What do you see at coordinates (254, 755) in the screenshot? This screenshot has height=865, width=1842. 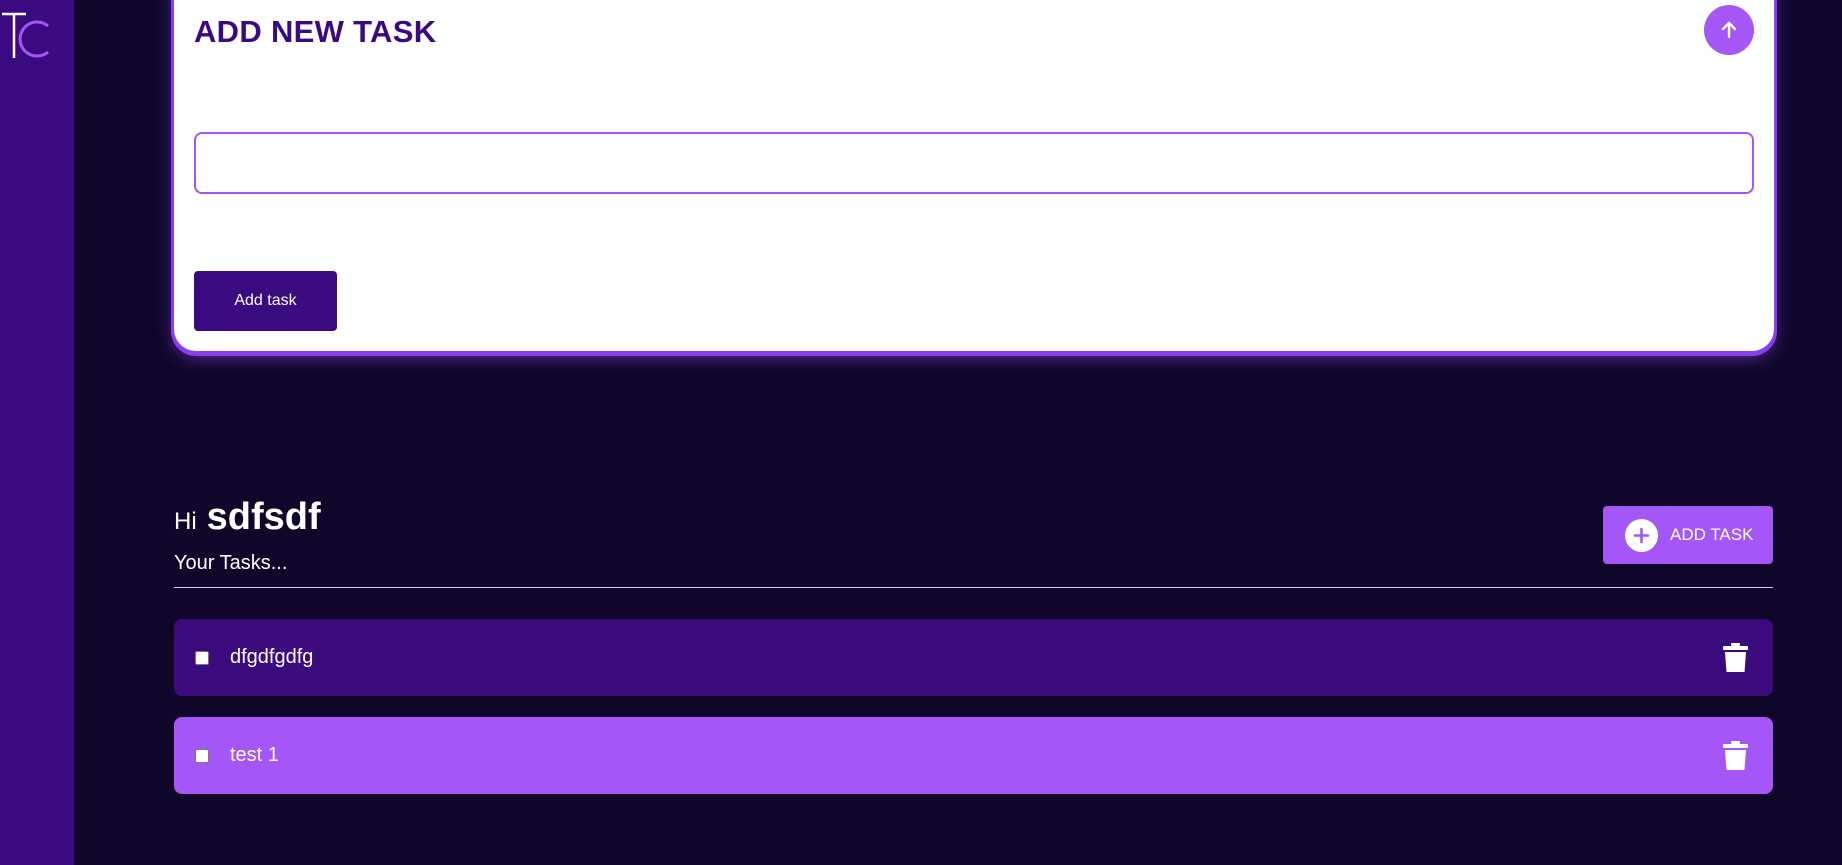 I see `task-label: test 1` at bounding box center [254, 755].